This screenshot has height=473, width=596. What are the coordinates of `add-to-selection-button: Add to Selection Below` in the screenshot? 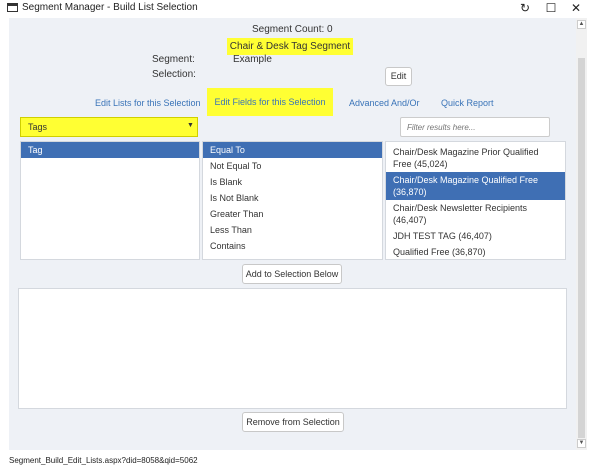 It's located at (292, 274).